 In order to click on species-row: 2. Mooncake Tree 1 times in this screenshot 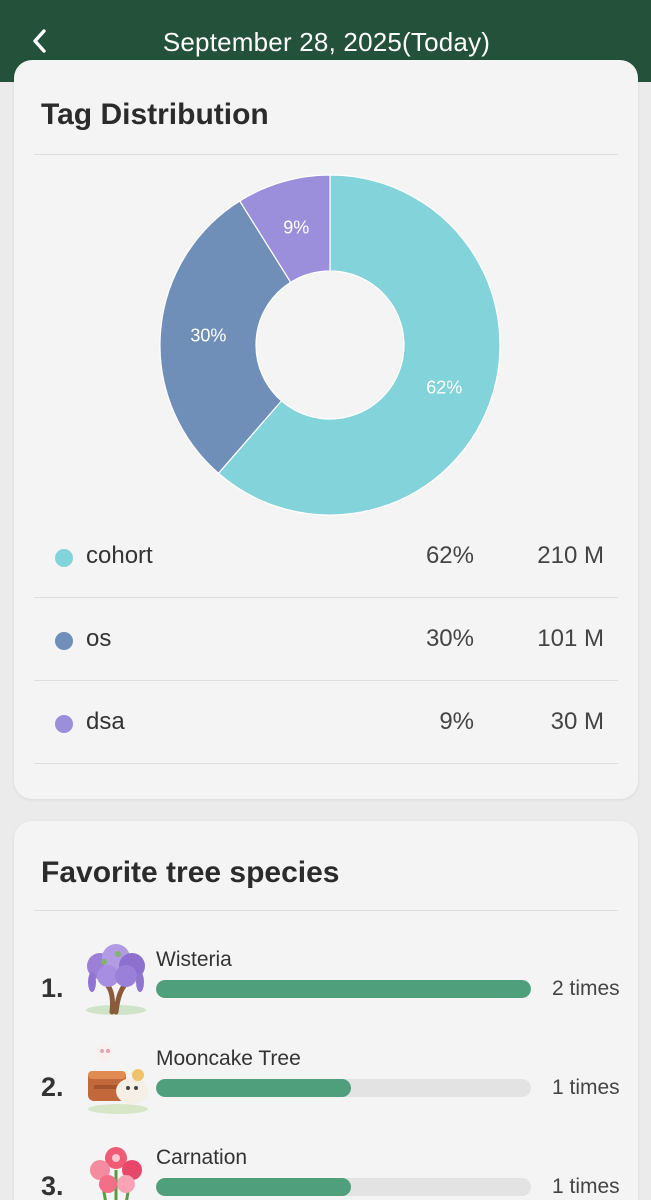, I will do `click(326, 1084)`.